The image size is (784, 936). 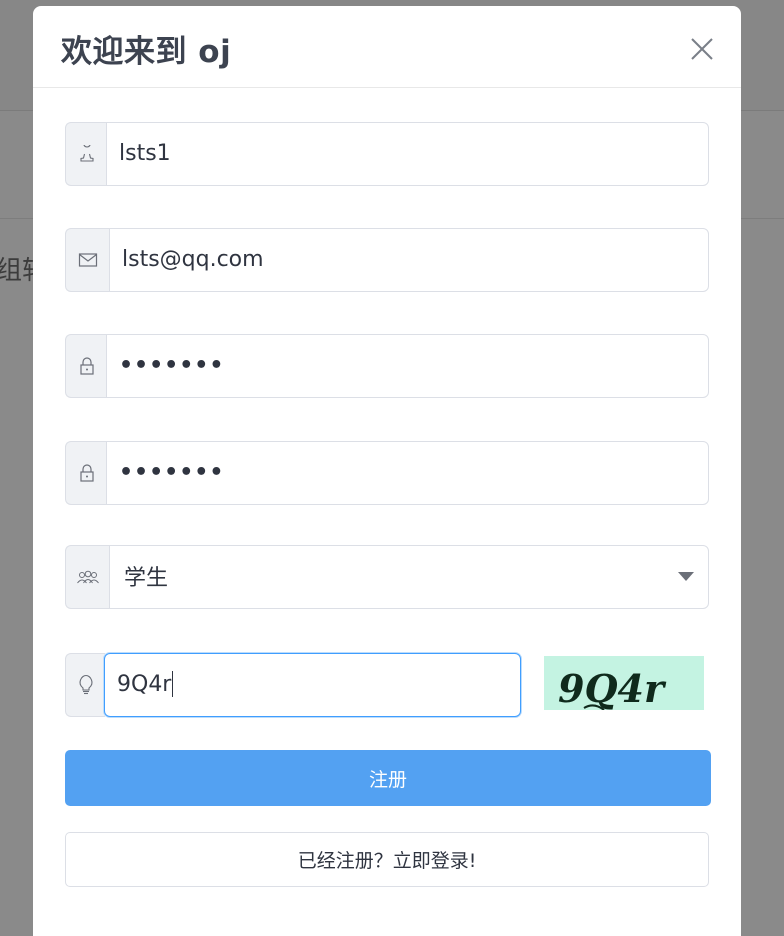 What do you see at coordinates (293, 685) in the screenshot?
I see `captcha-field: 9Q4r` at bounding box center [293, 685].